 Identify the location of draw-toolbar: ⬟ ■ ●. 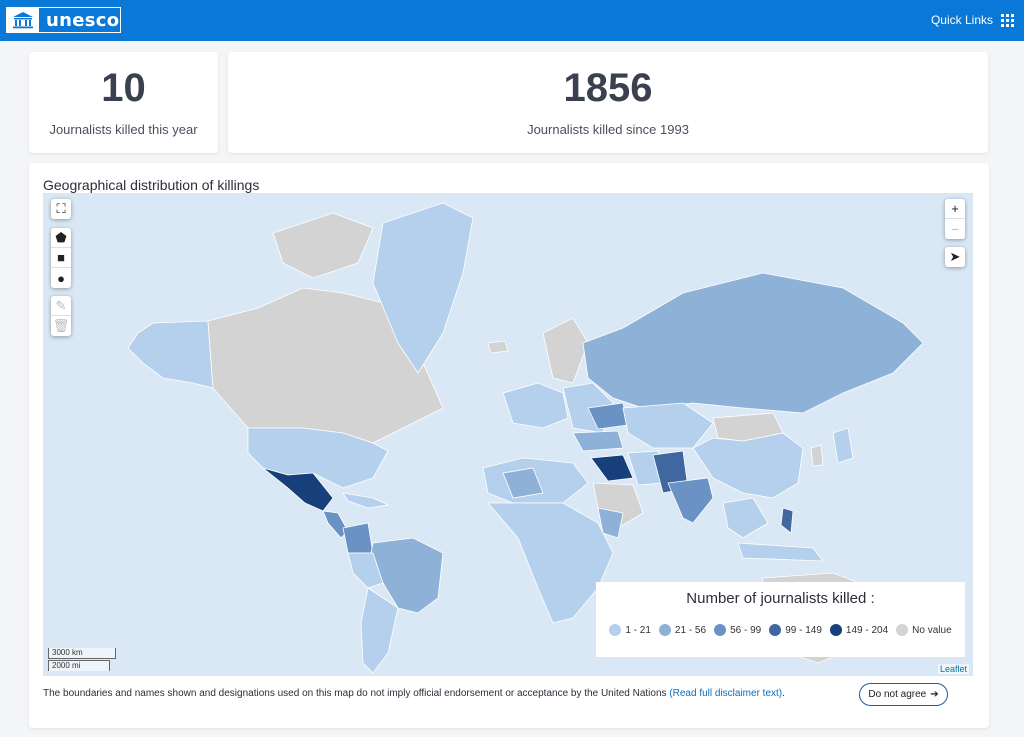
(61, 258).